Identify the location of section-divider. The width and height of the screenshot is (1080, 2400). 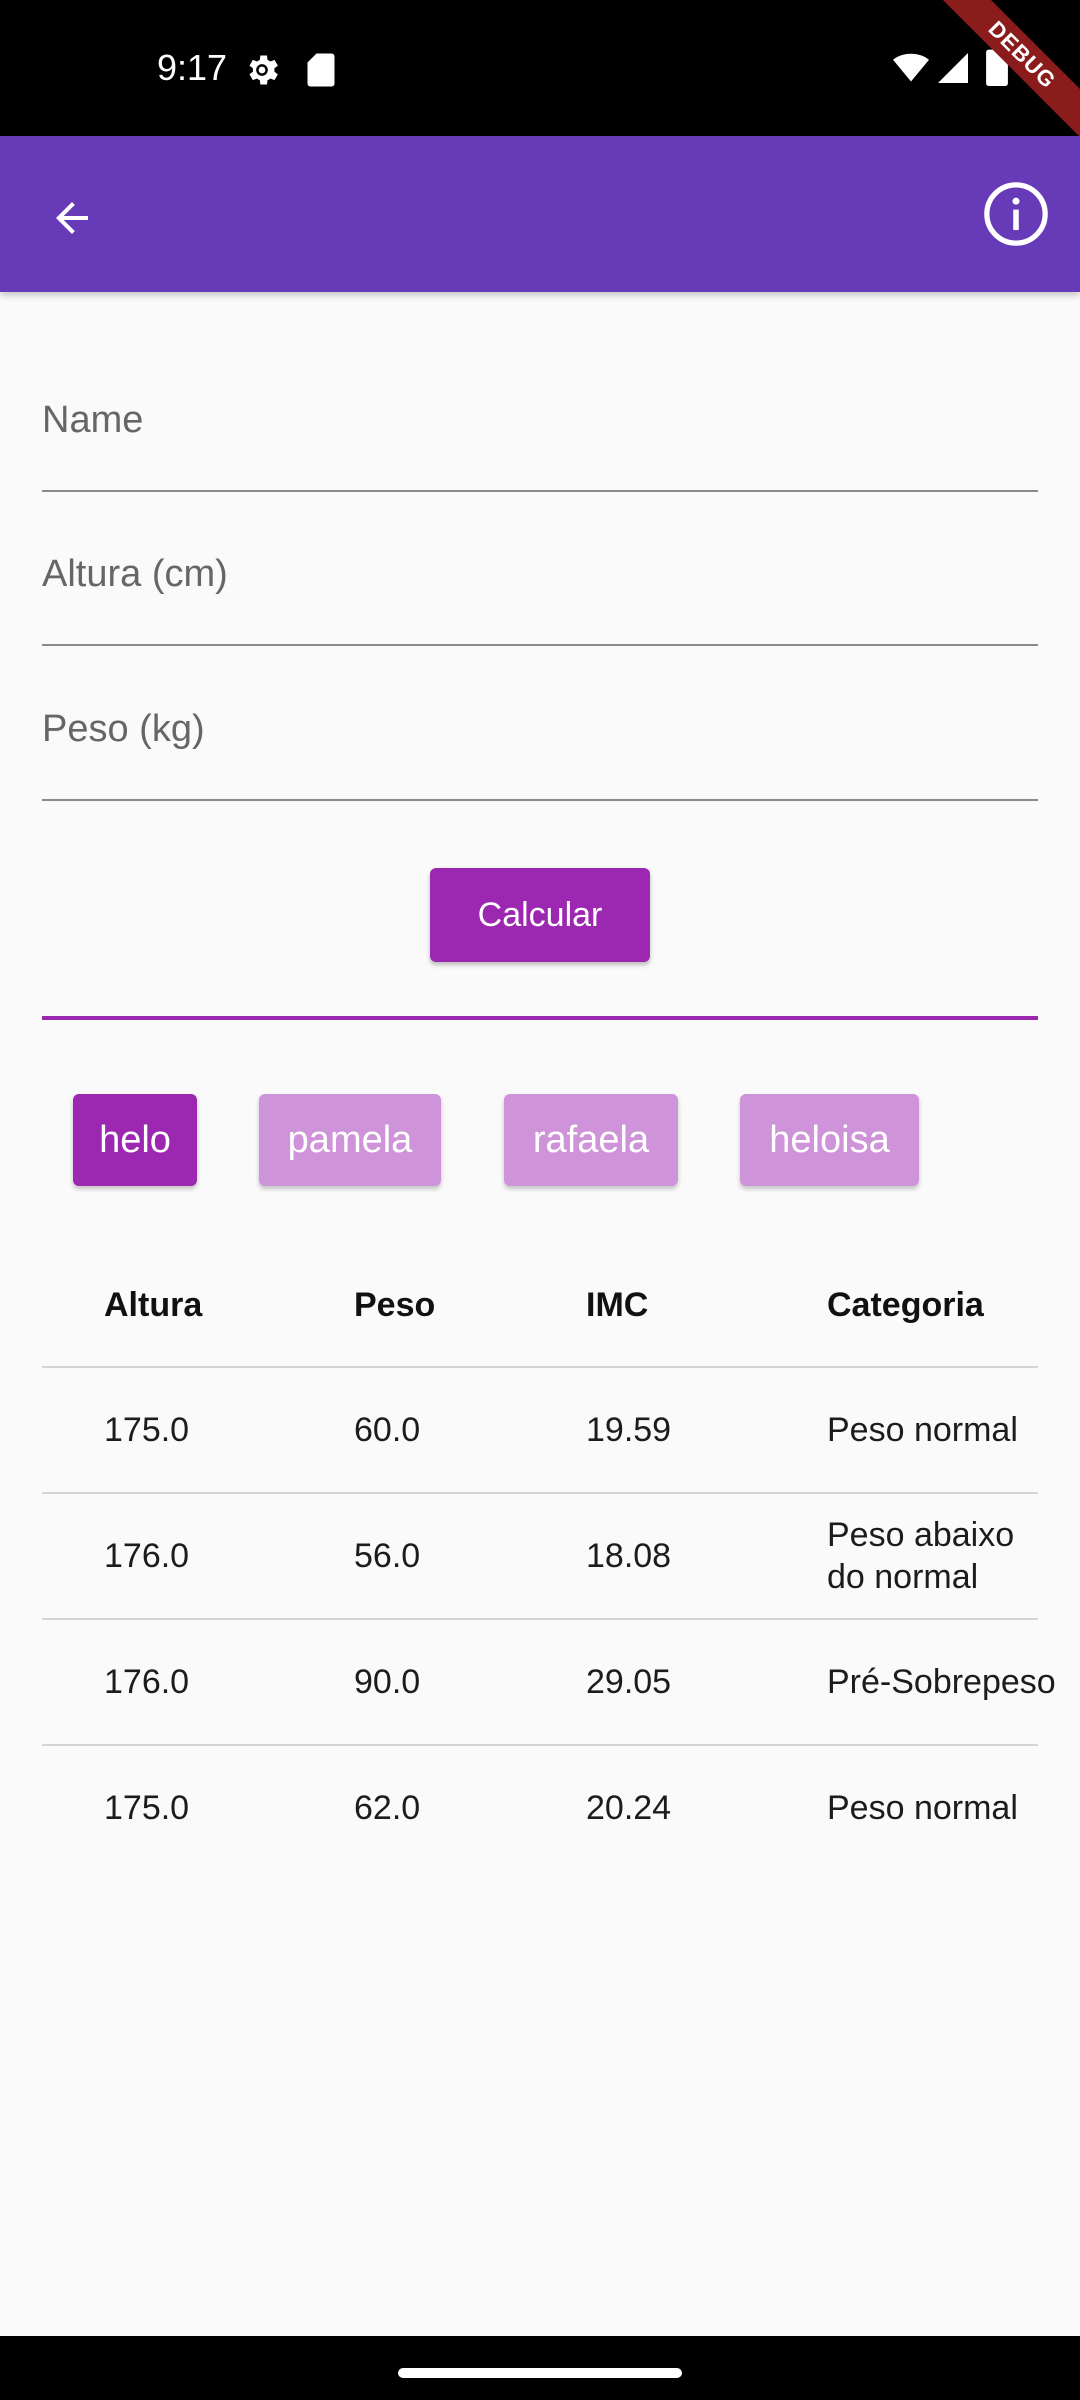
(540, 1018).